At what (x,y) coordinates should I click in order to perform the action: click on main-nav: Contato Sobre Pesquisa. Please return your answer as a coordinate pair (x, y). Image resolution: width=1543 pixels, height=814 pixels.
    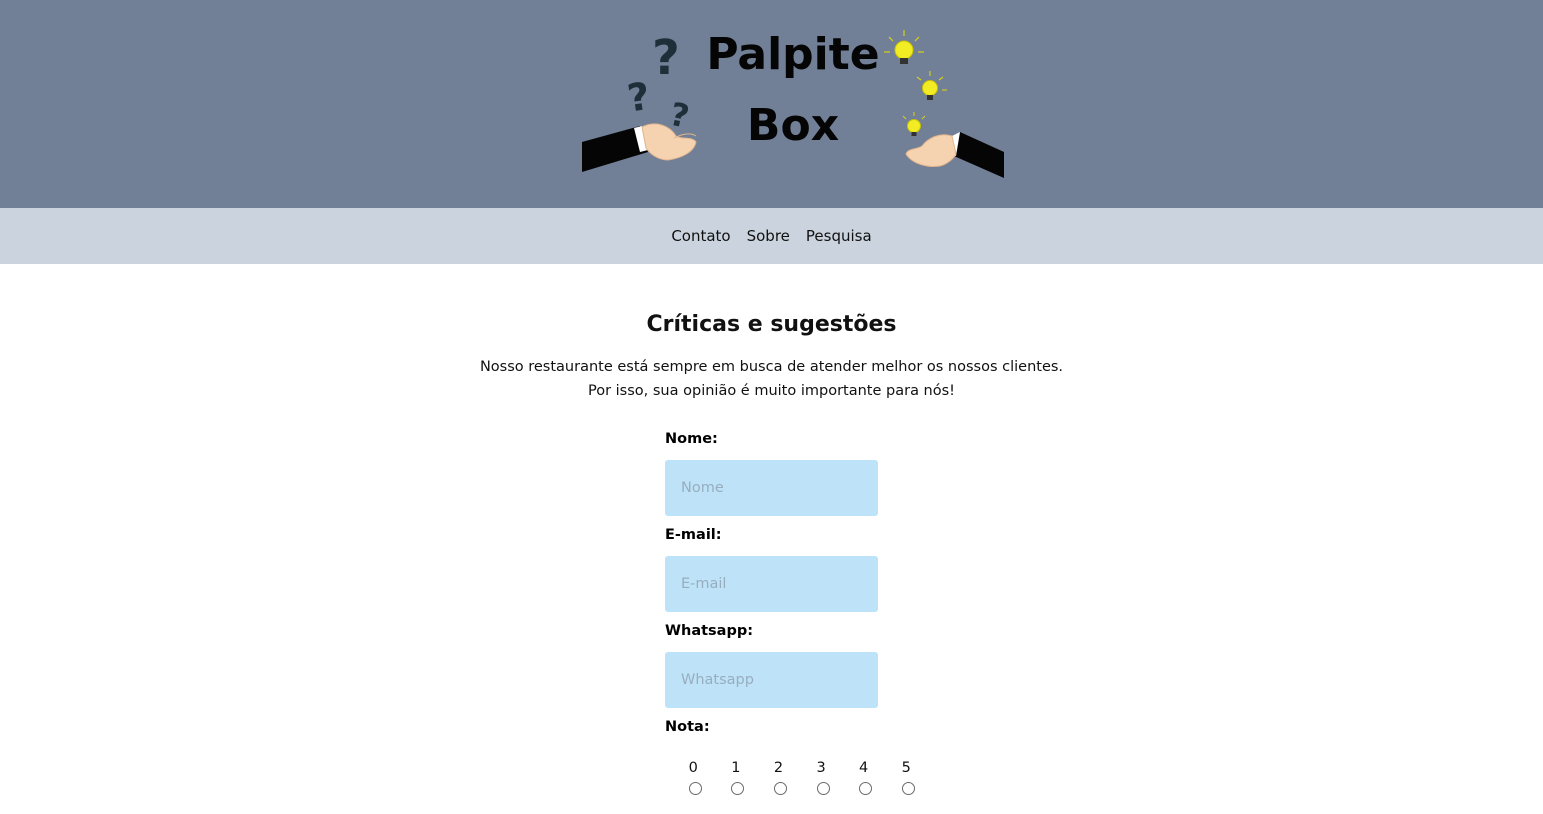
    Looking at the image, I should click on (771, 236).